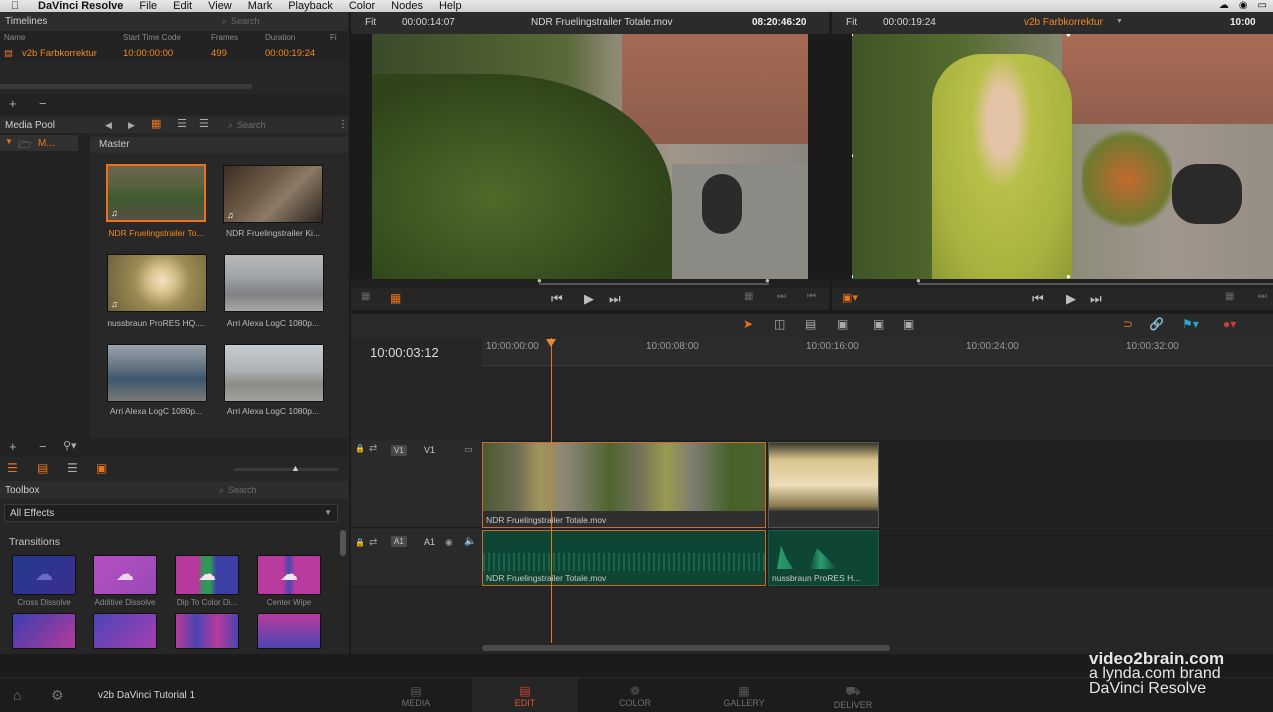  I want to click on menu-playback: Playback, so click(310, 6).